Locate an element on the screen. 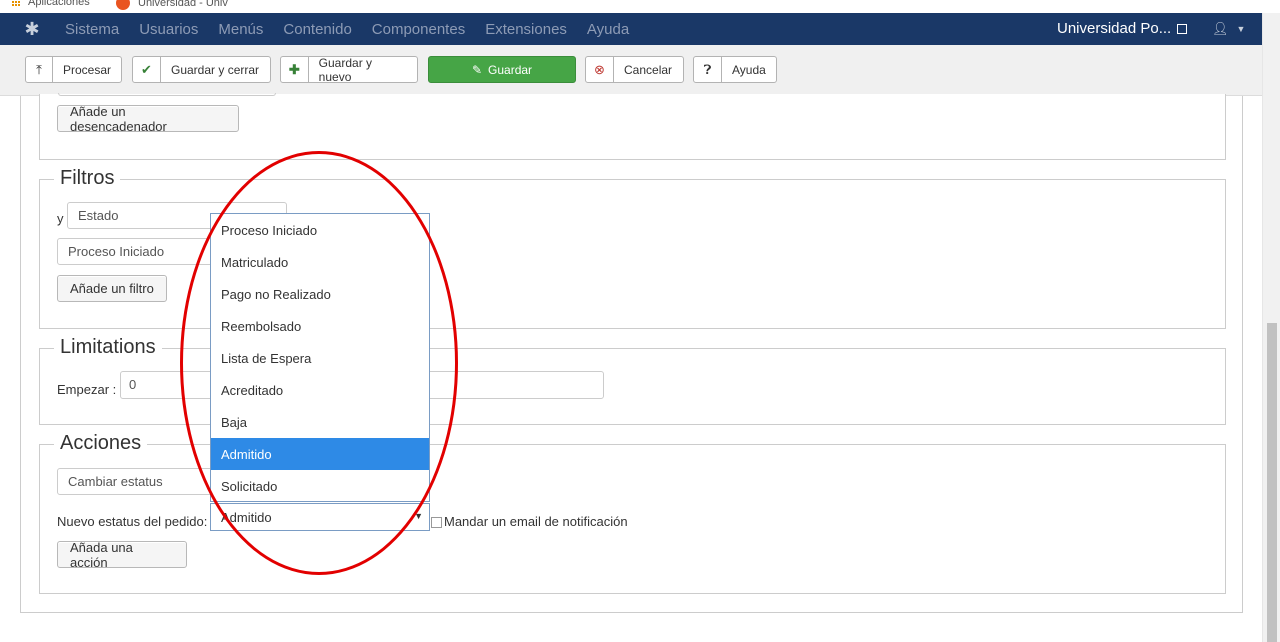 The width and height of the screenshot is (1280, 642). dropdown-option: Baja is located at coordinates (320, 422).